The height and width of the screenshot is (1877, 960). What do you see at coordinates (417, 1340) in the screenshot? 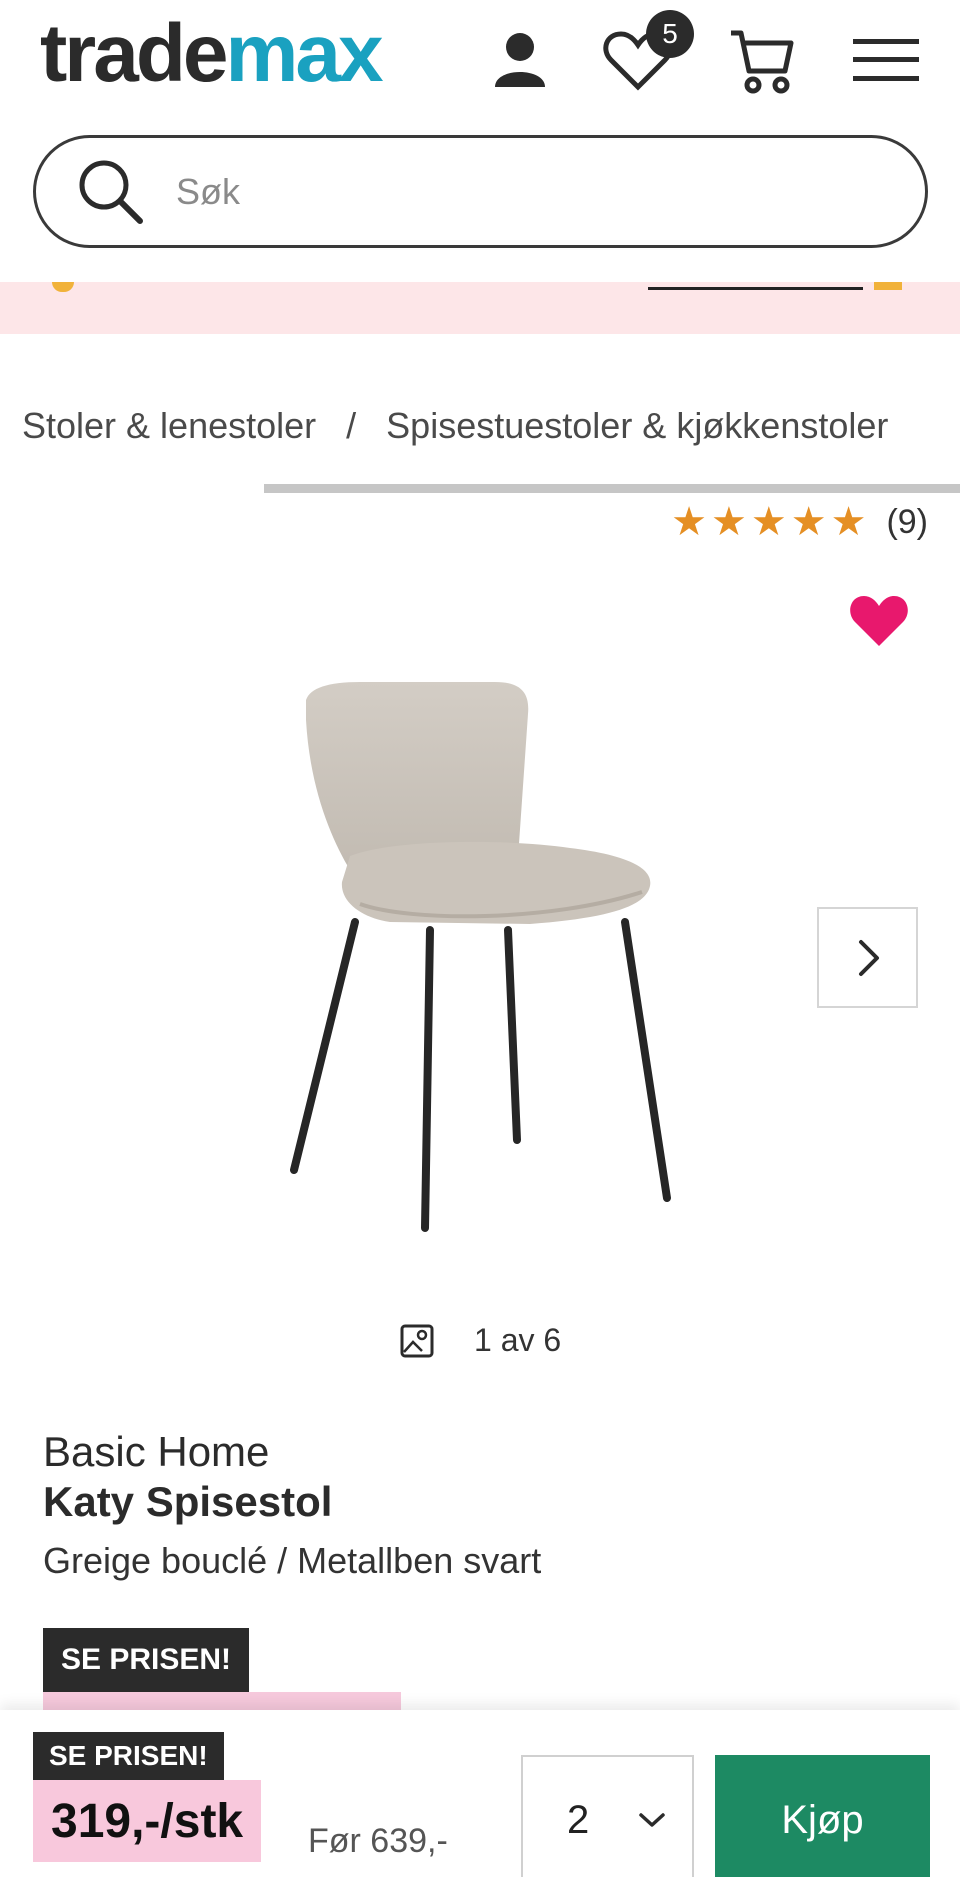
I see `image-icon` at bounding box center [417, 1340].